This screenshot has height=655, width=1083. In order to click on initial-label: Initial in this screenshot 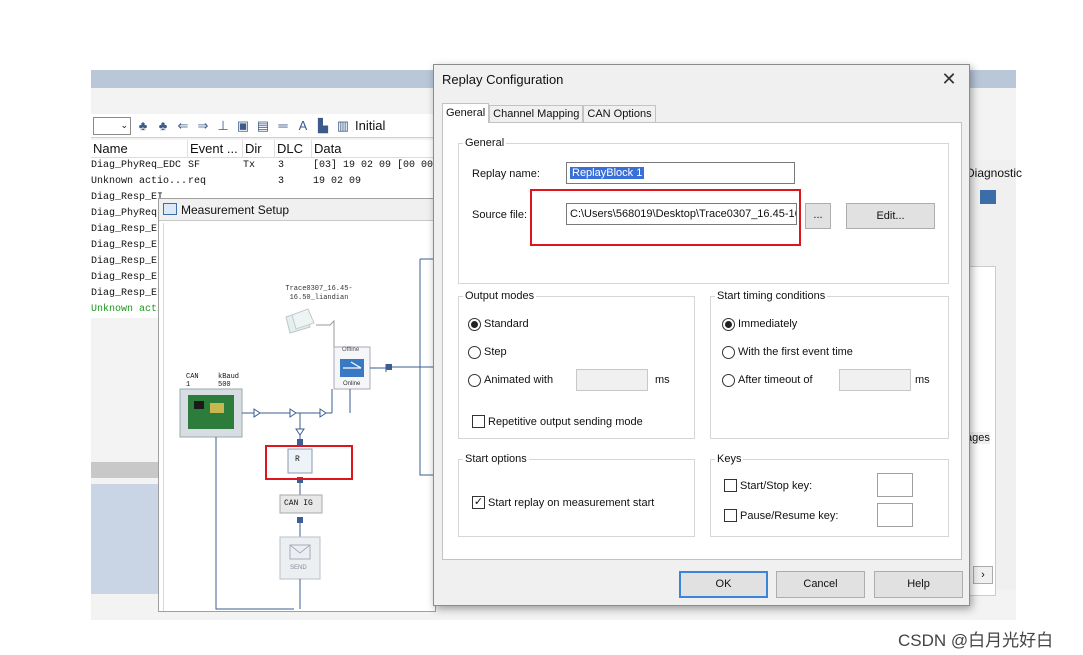, I will do `click(370, 125)`.